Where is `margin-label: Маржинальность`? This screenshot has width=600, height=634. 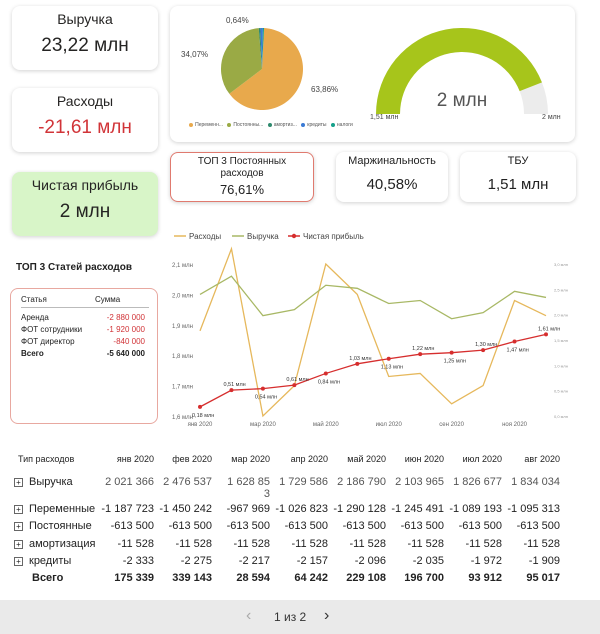
margin-label: Маржинальность is located at coordinates (392, 161).